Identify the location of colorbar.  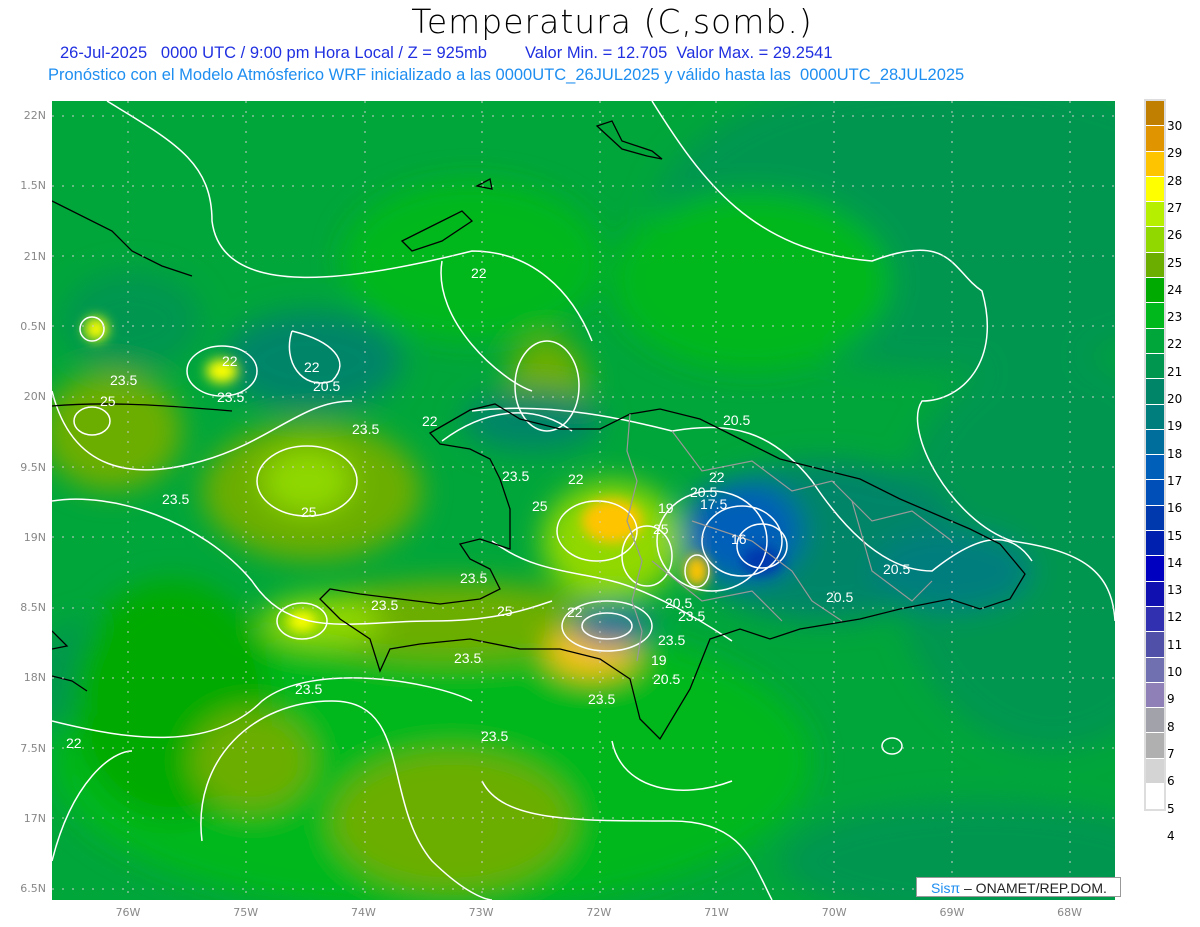
(1155, 455).